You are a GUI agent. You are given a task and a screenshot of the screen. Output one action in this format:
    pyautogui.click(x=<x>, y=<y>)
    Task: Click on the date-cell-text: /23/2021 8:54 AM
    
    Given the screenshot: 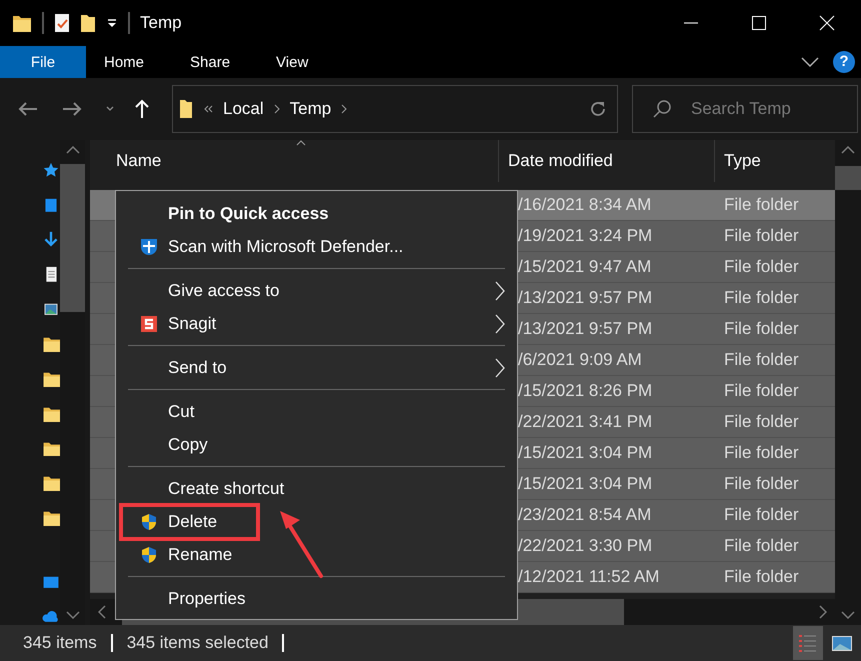 What is the action you would take?
    pyautogui.click(x=585, y=515)
    